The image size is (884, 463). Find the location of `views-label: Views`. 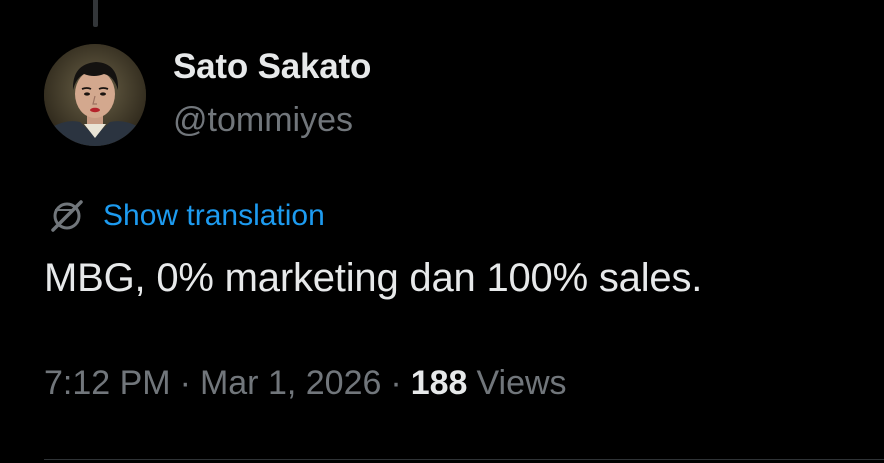

views-label: Views is located at coordinates (521, 383).